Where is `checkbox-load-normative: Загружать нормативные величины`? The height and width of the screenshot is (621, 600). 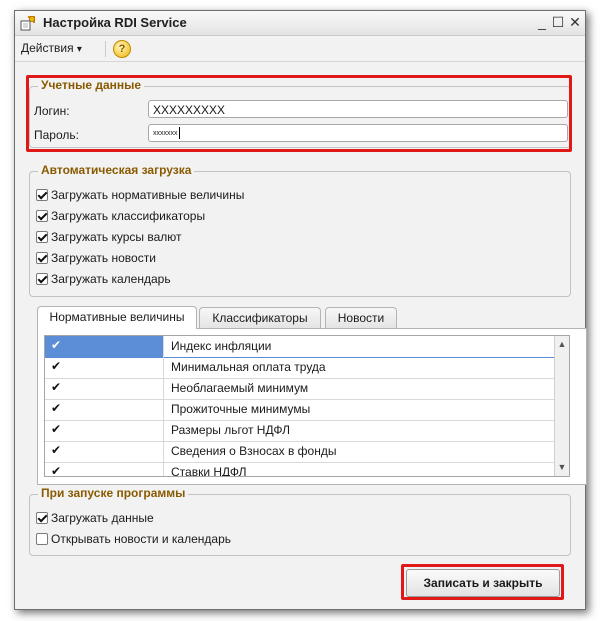
checkbox-load-normative: Загружать нормативные величины is located at coordinates (140, 195).